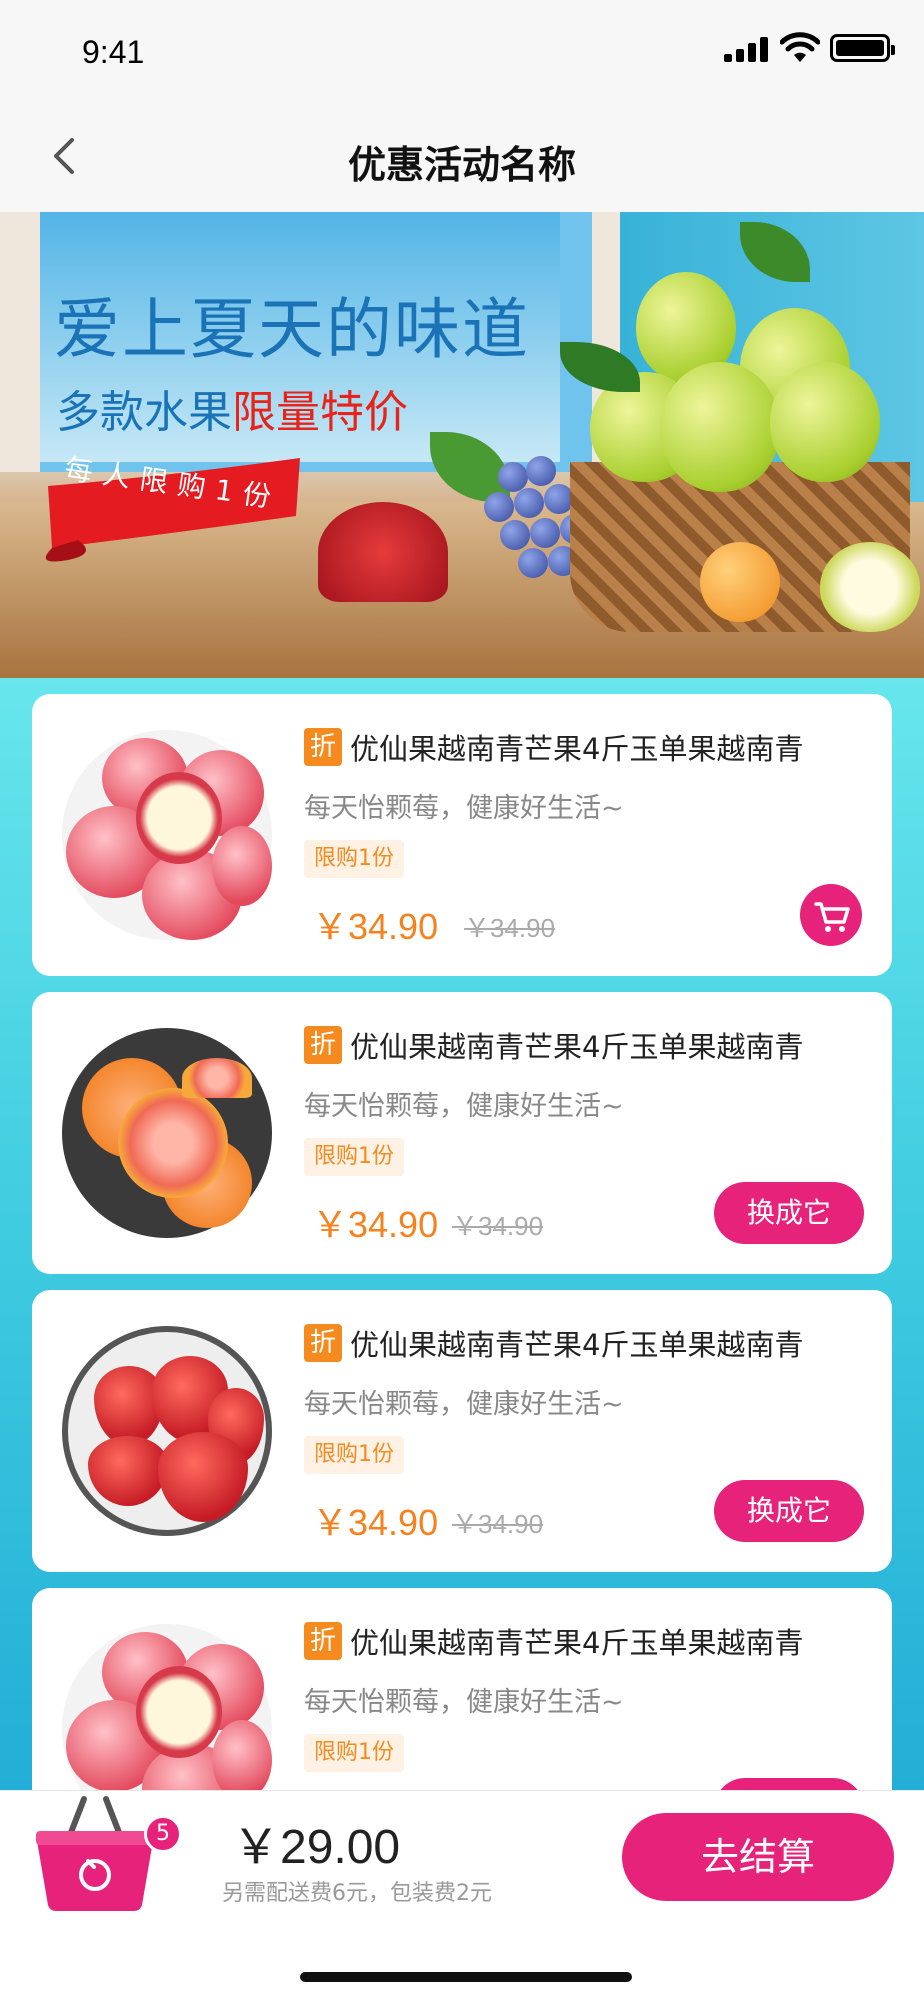  Describe the element at coordinates (383, 552) in the screenshot. I see `pomegranate-image` at that location.